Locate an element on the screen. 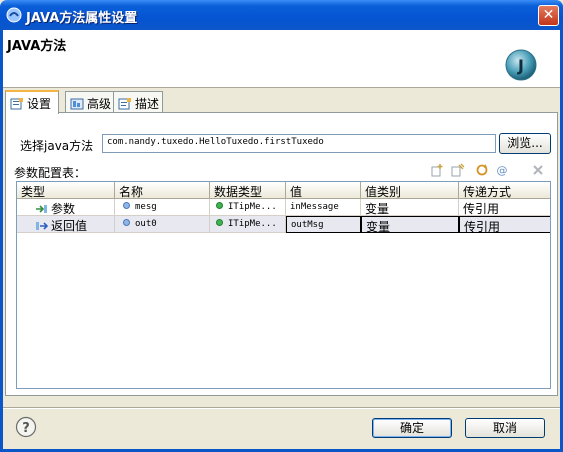 This screenshot has height=452, width=563. title-bar: JAVA方法属性设置 ✕ is located at coordinates (281, 15).